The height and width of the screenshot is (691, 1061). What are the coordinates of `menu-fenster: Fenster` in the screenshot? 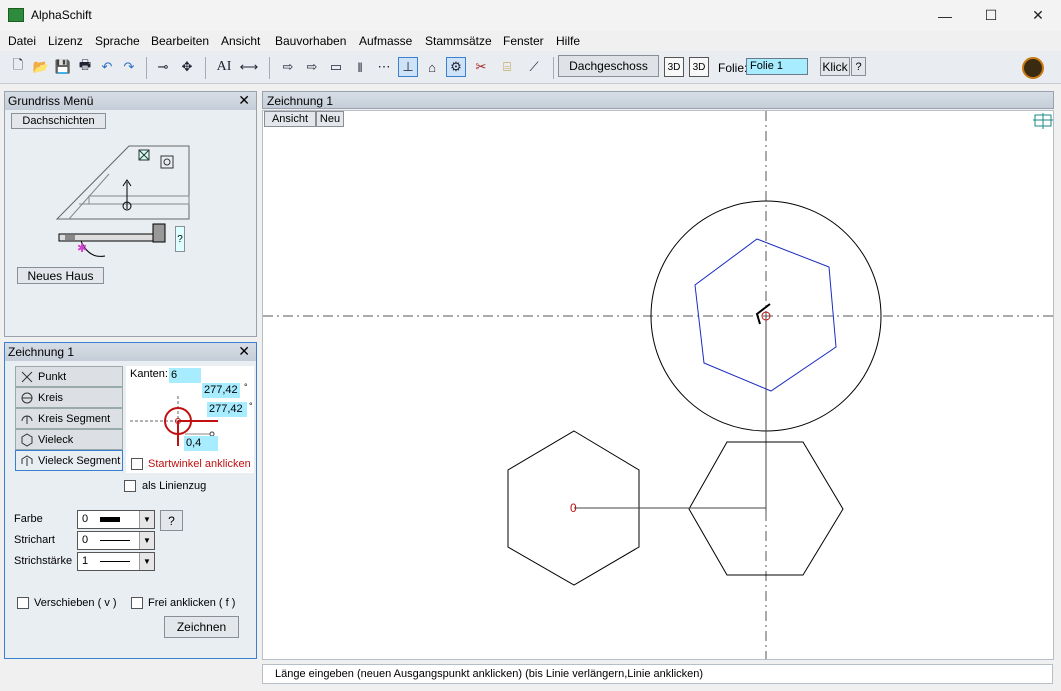 It's located at (523, 41).